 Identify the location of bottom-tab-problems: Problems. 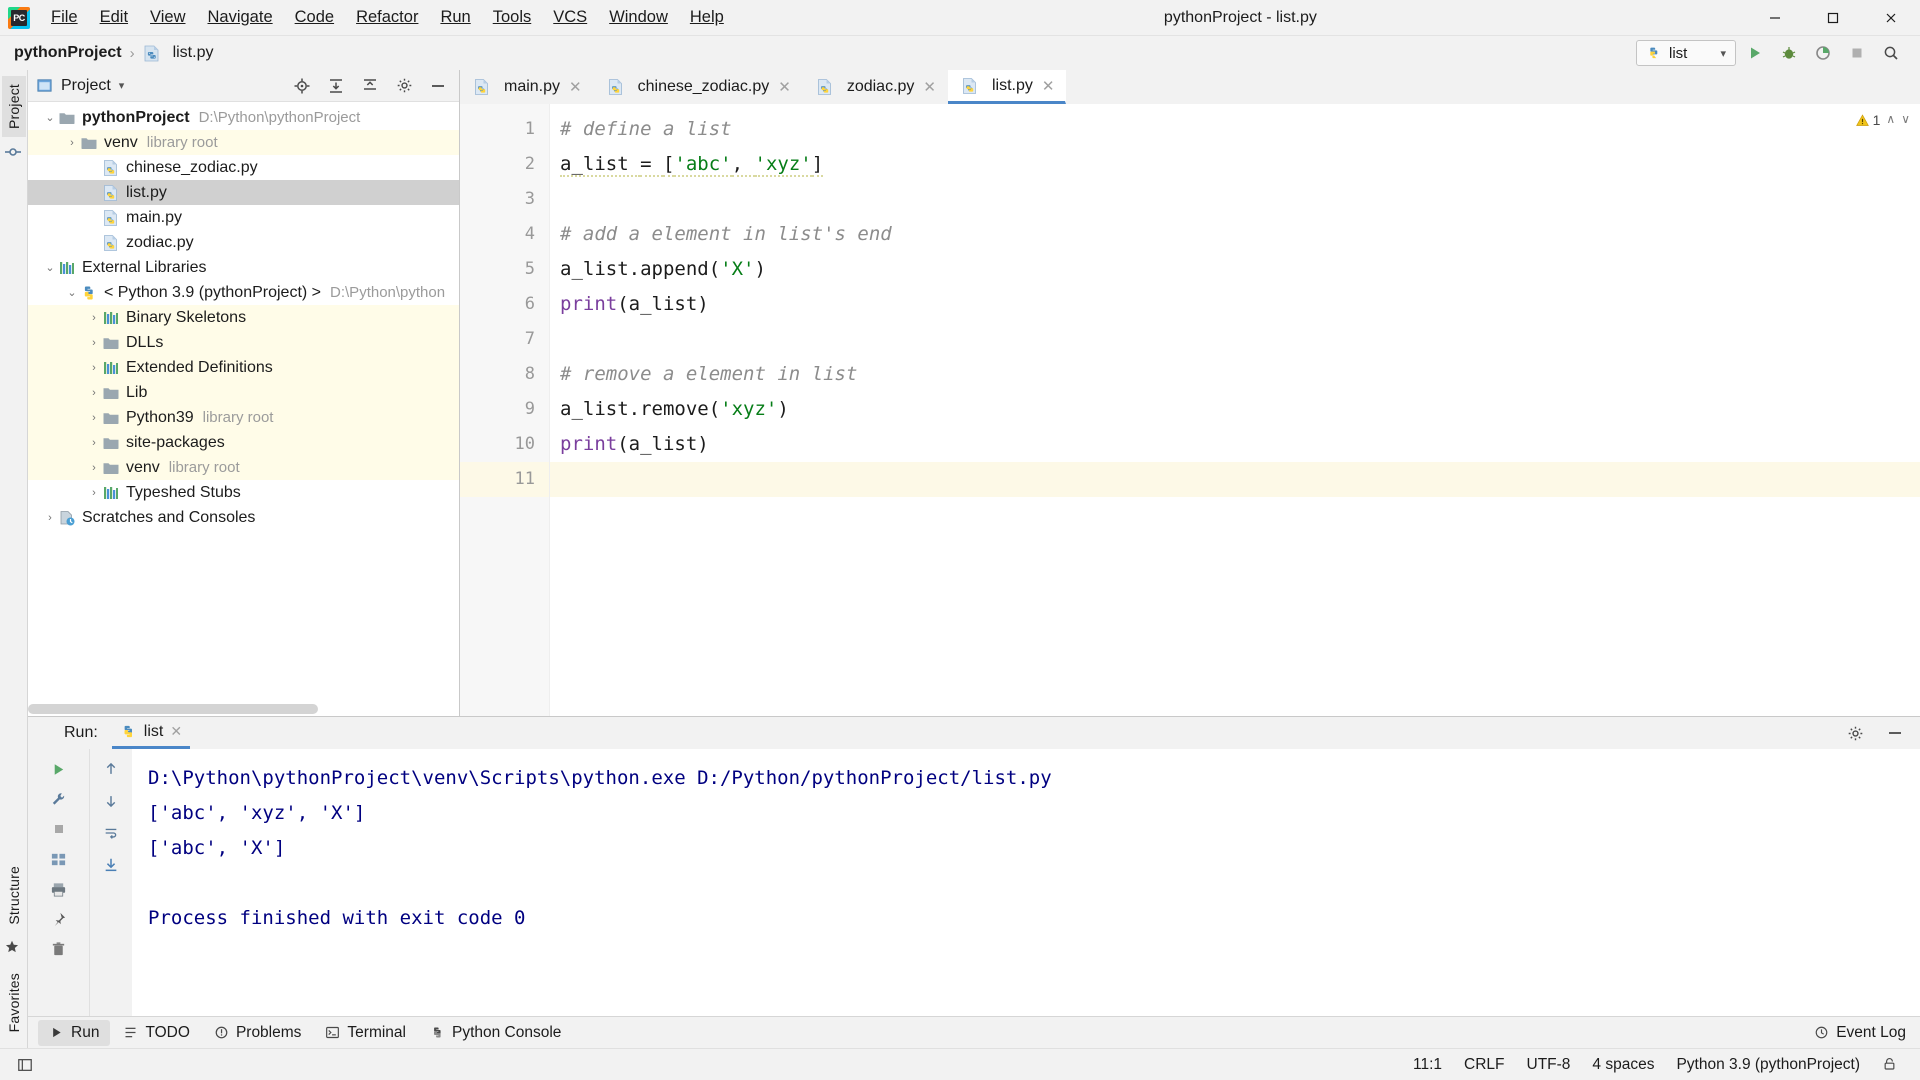
(257, 1033).